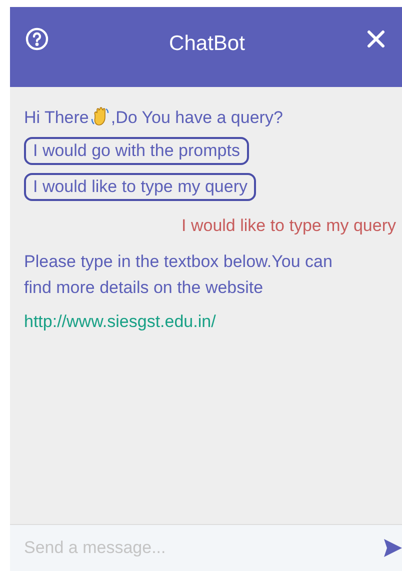 Image resolution: width=402 pixels, height=571 pixels. Describe the element at coordinates (179, 275) in the screenshot. I see `bot-message: Please type in the textbox below.You can find more details on the website` at that location.